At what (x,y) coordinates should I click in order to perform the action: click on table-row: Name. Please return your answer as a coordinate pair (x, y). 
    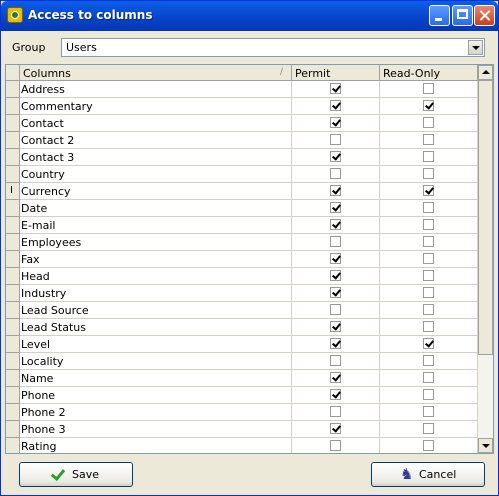
    Looking at the image, I should click on (242, 378).